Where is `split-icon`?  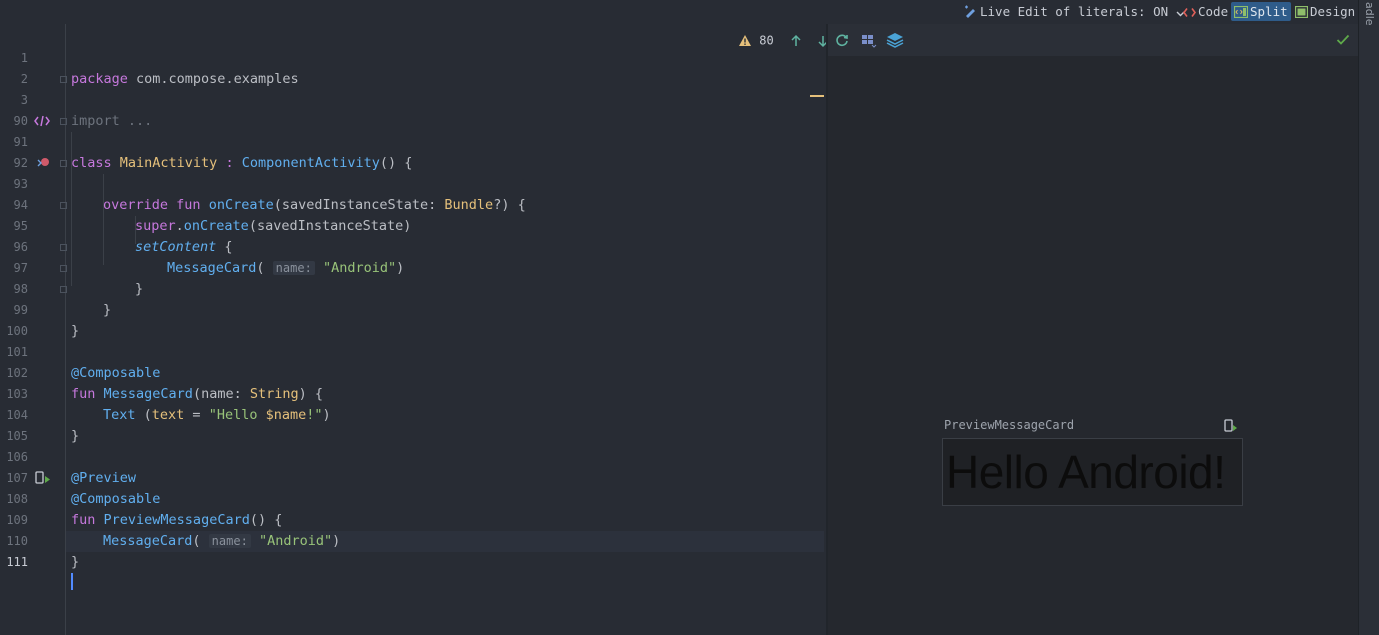
split-icon is located at coordinates (1241, 12).